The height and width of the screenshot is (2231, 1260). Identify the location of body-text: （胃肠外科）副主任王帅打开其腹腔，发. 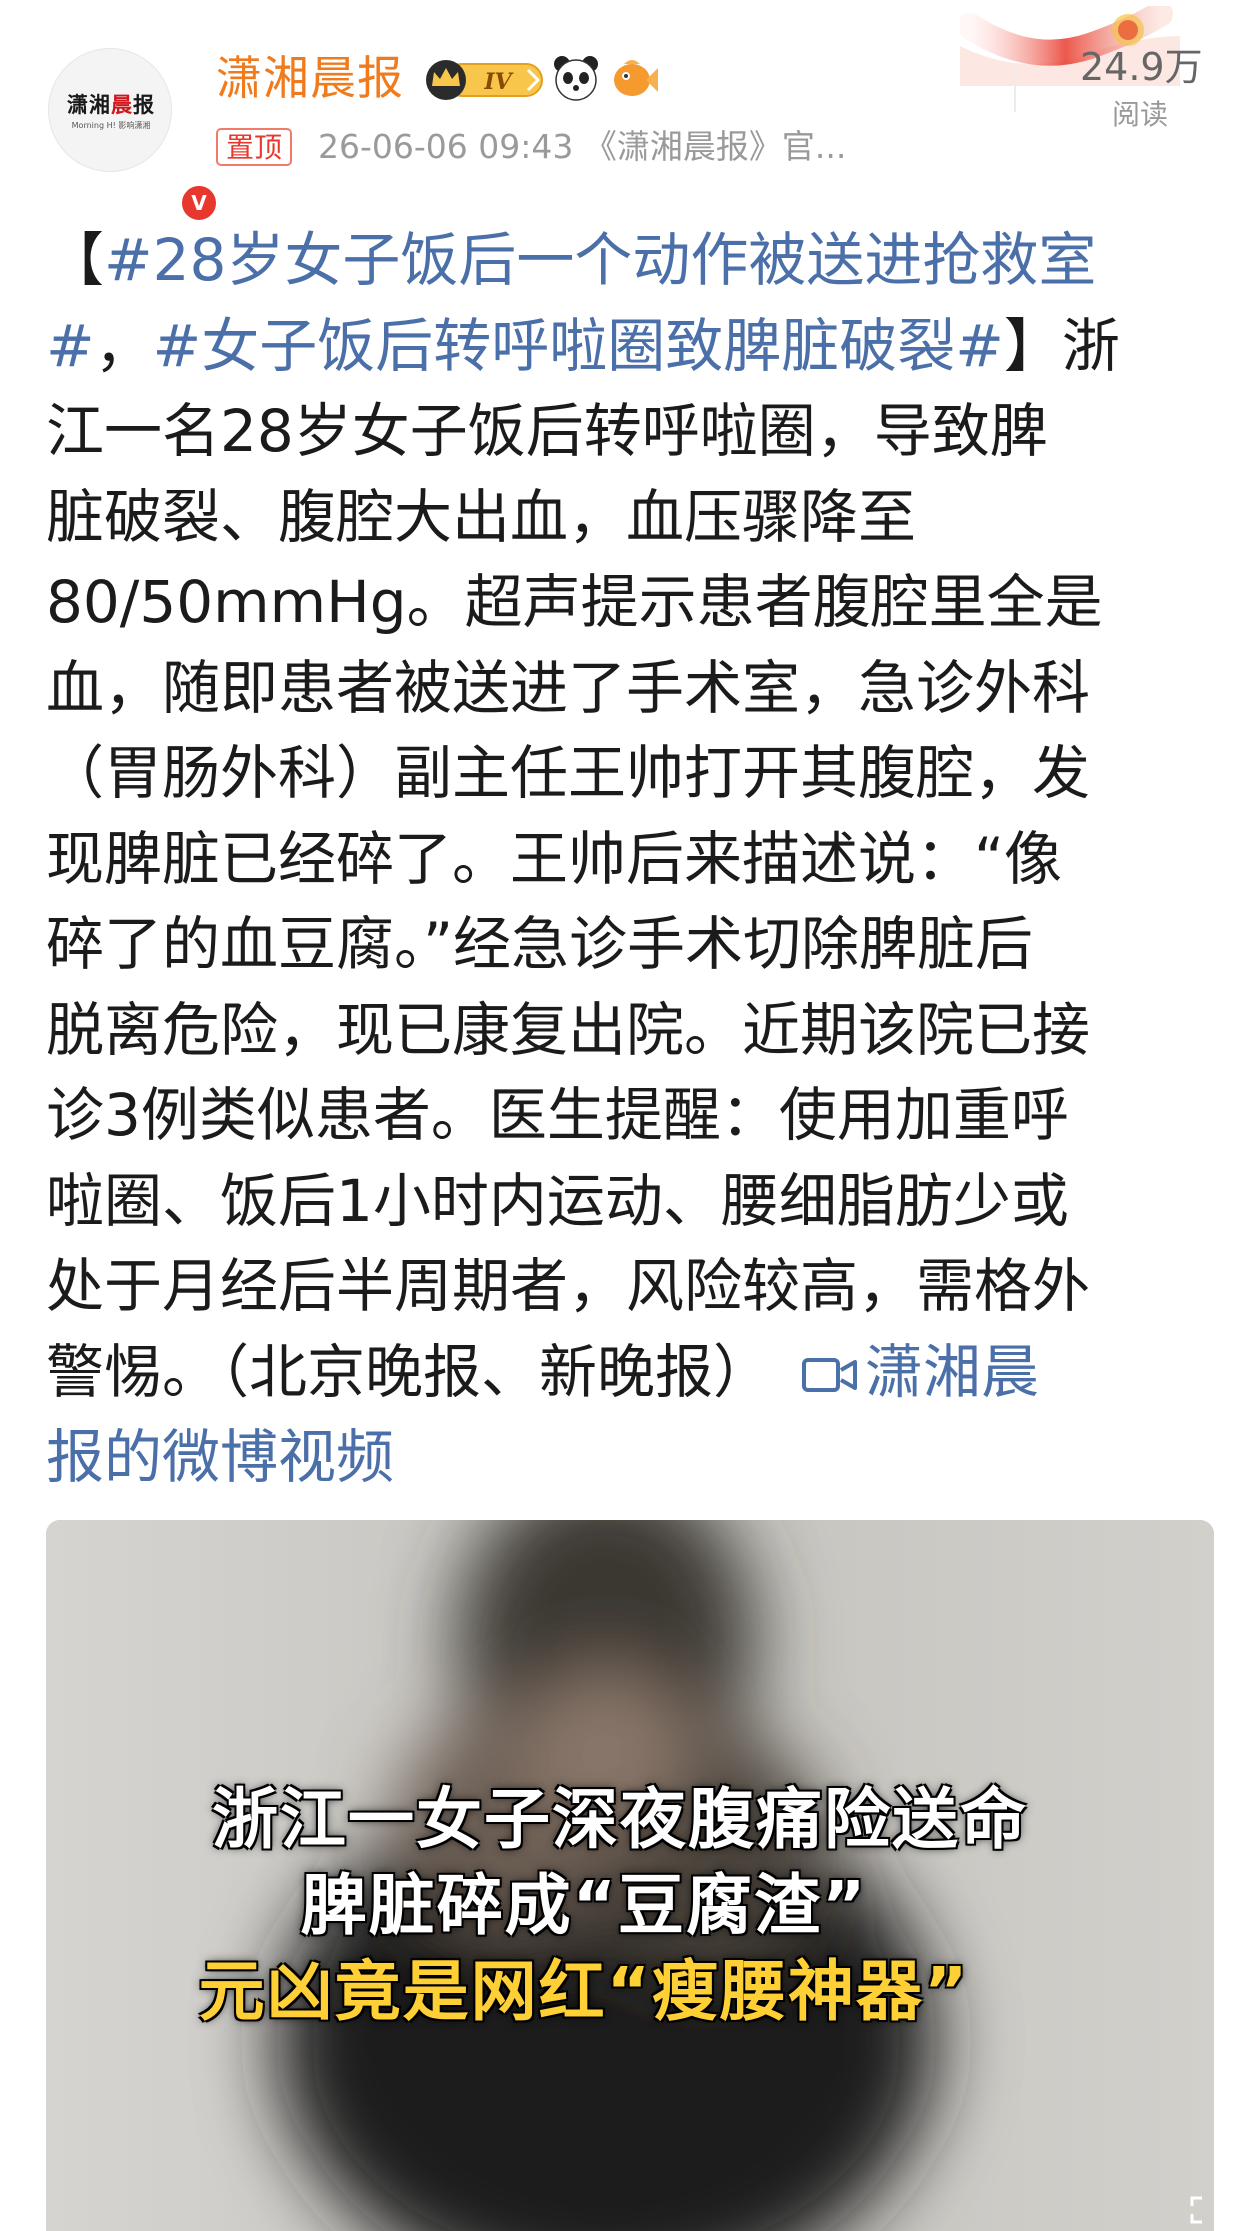
(568, 773).